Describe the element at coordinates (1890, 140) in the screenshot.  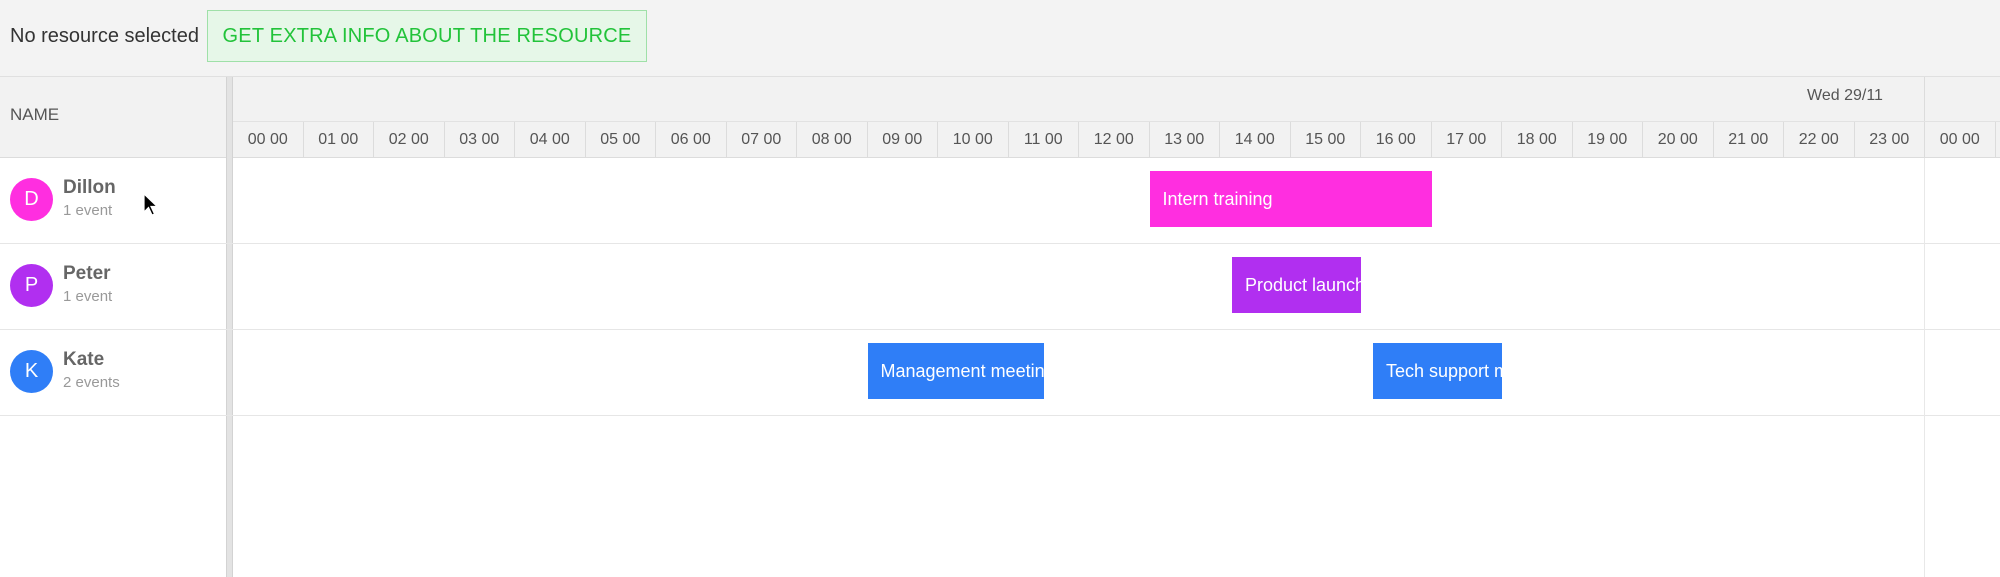
I see `hour-cell: 23 00` at that location.